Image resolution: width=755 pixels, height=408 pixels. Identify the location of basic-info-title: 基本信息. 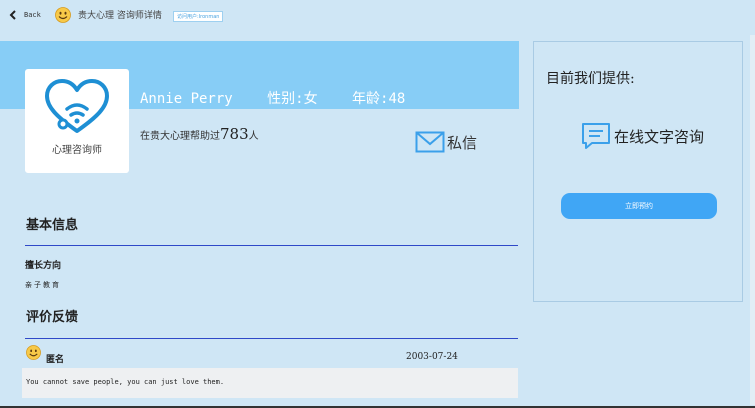
(52, 225).